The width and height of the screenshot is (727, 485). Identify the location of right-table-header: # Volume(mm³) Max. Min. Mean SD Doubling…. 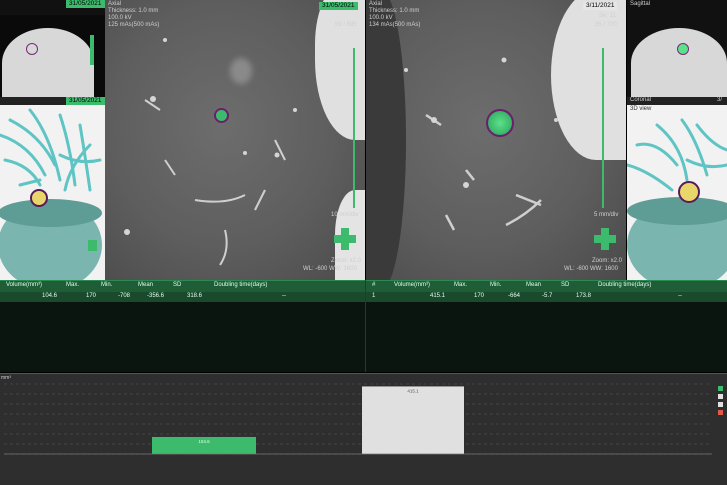
(546, 286).